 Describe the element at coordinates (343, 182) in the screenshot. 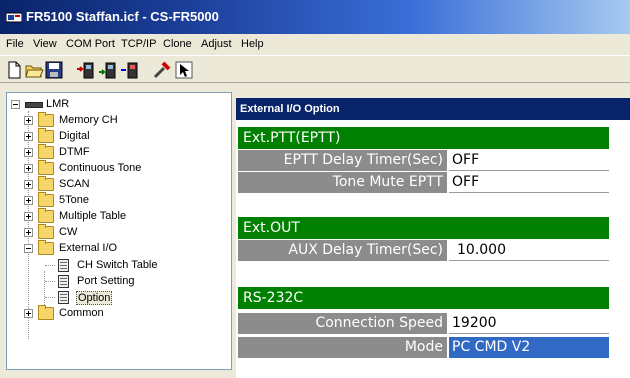

I see `setting-label: Tone Mute EPTT` at that location.